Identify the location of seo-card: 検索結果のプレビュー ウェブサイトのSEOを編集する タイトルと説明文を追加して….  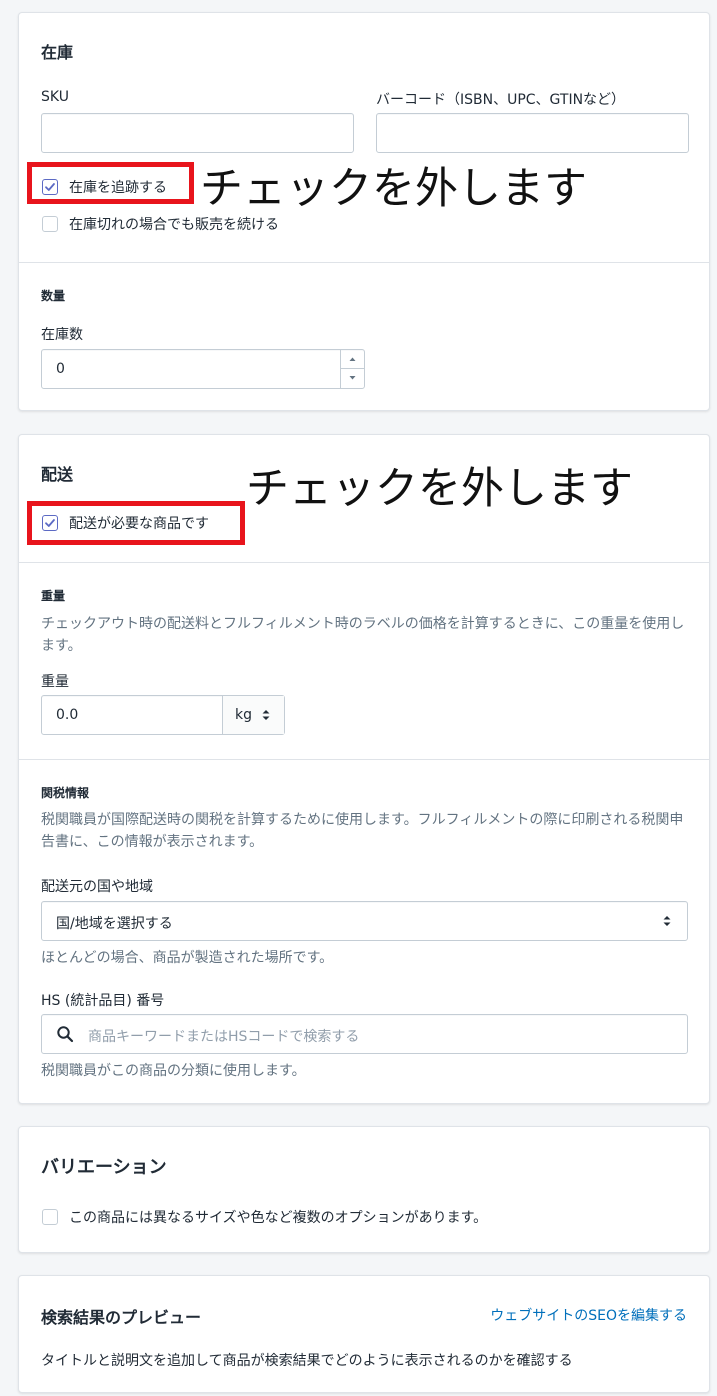
(364, 1334).